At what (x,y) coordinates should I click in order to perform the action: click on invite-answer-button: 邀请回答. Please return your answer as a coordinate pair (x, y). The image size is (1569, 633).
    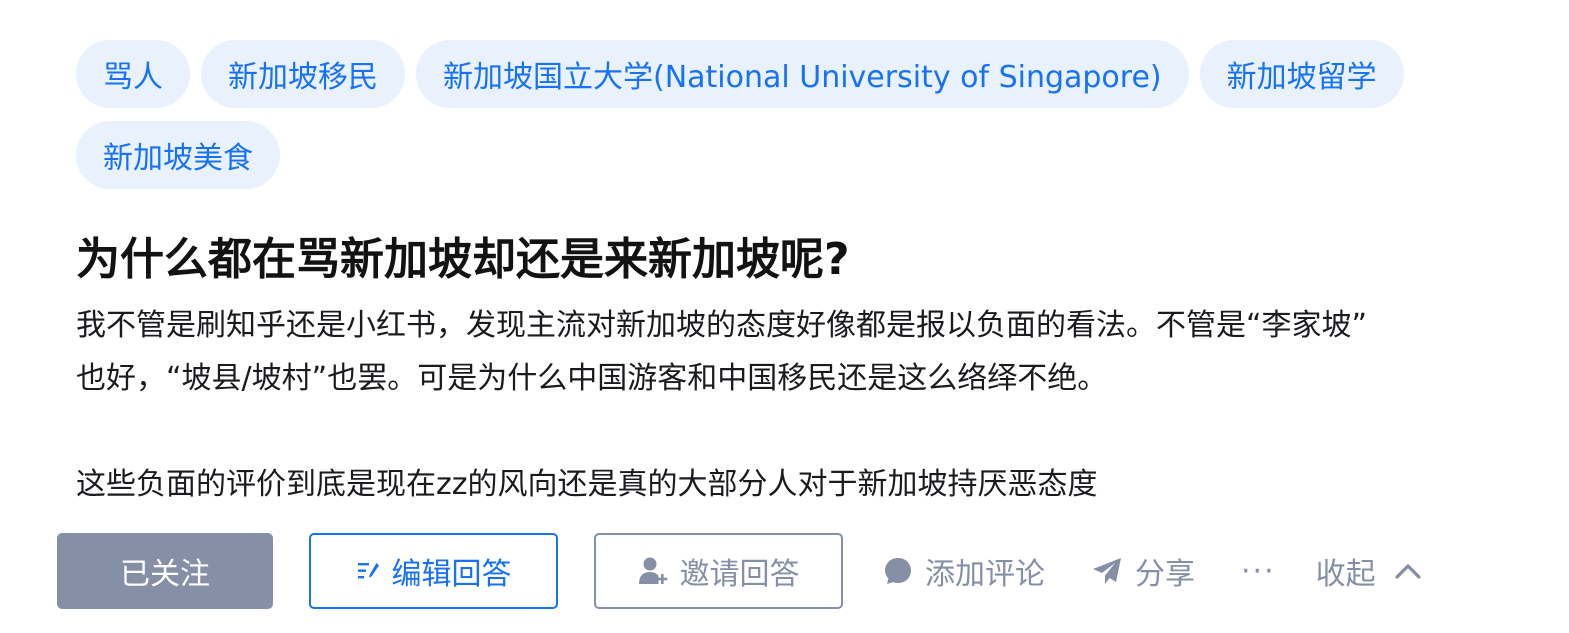
    Looking at the image, I should click on (718, 571).